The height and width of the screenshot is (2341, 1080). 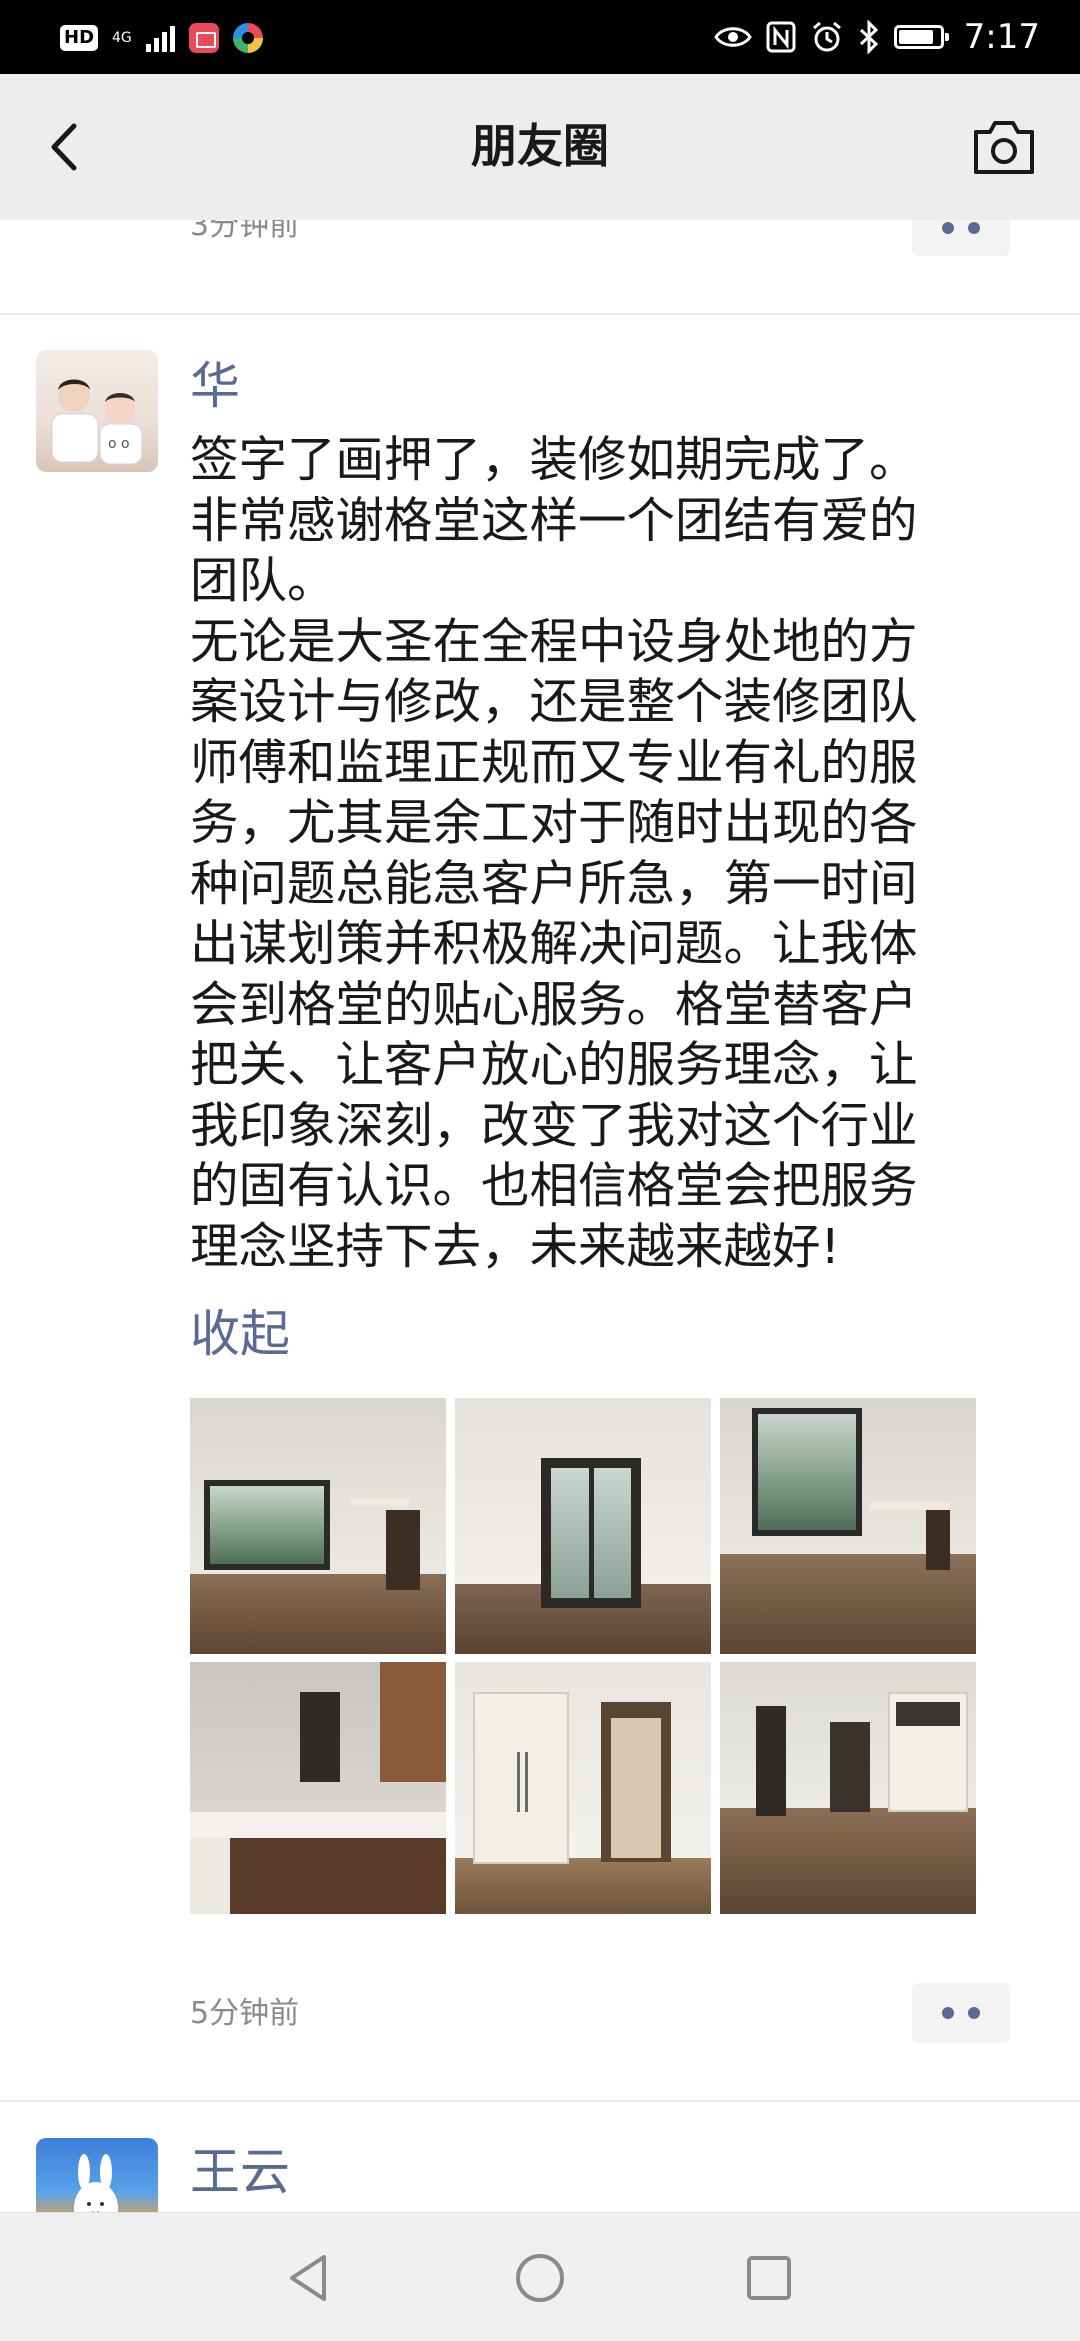 I want to click on post-time: 5分钟前, so click(x=245, y=2013).